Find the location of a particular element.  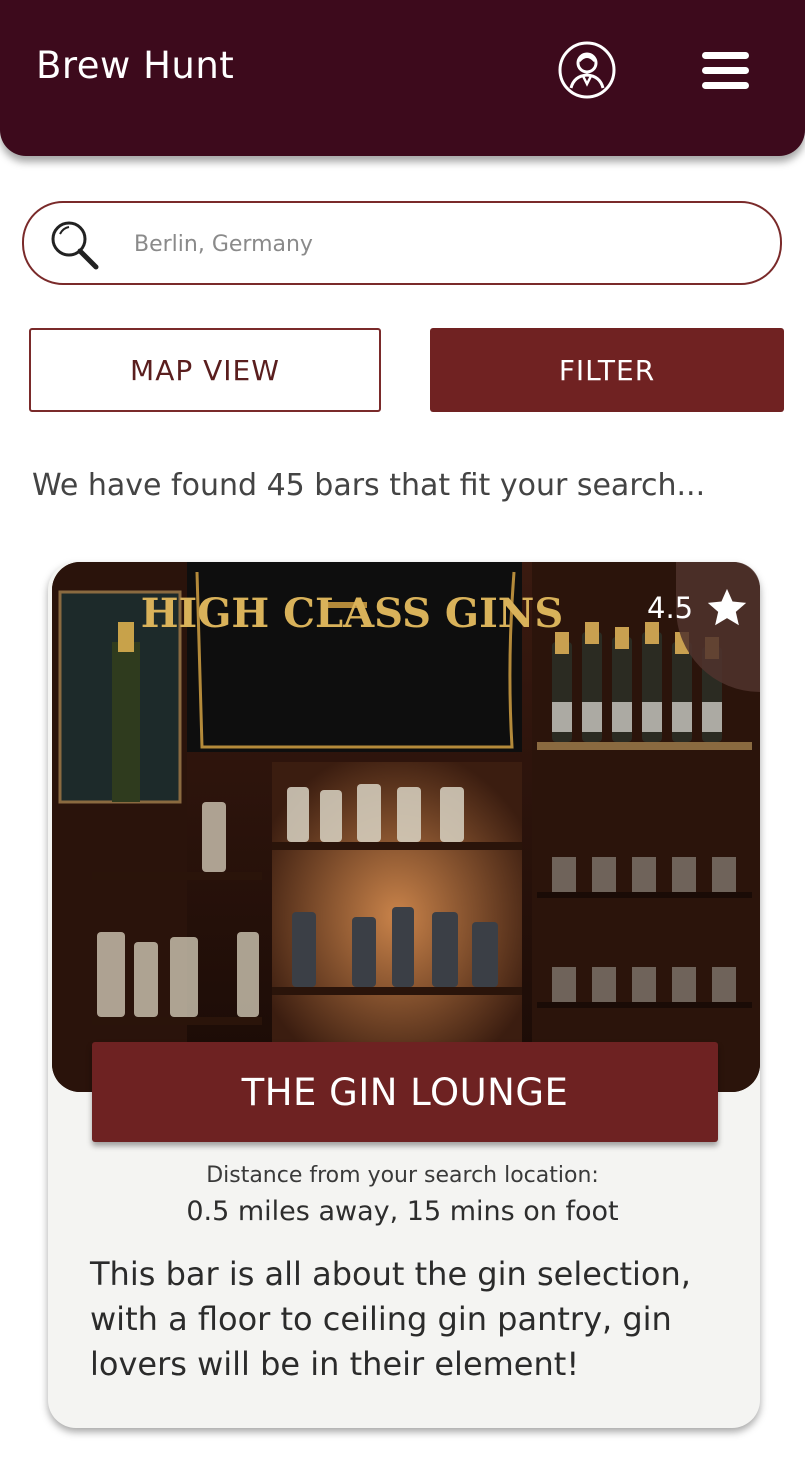

app-title: Brew Hunt is located at coordinates (135, 65).